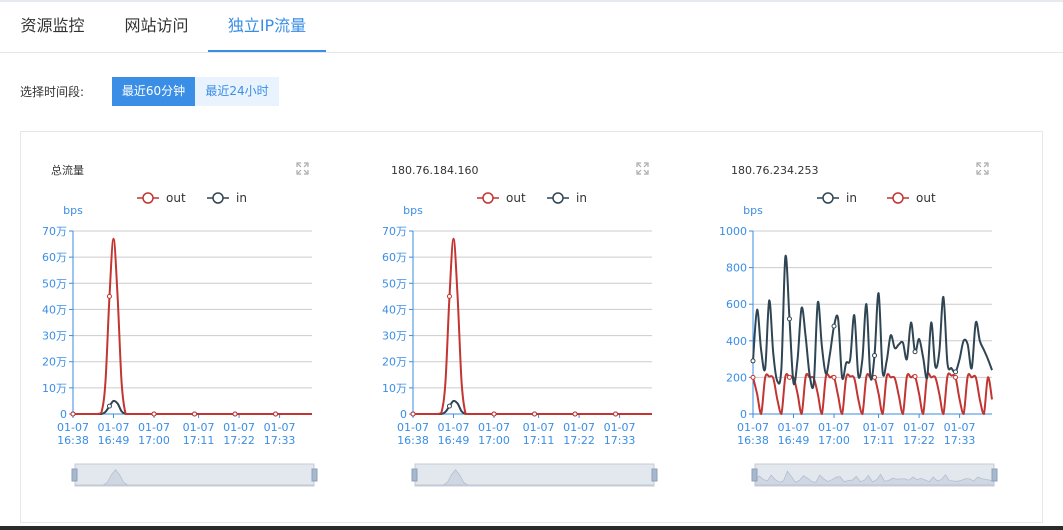  I want to click on tab-resource-monitor: 资源监控, so click(52, 27).